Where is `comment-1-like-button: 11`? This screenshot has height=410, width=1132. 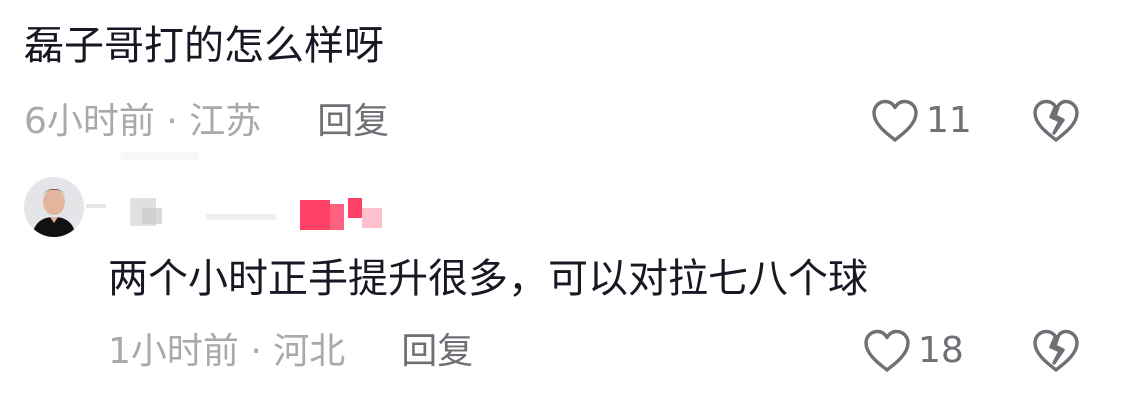 comment-1-like-button: 11 is located at coordinates (921, 121).